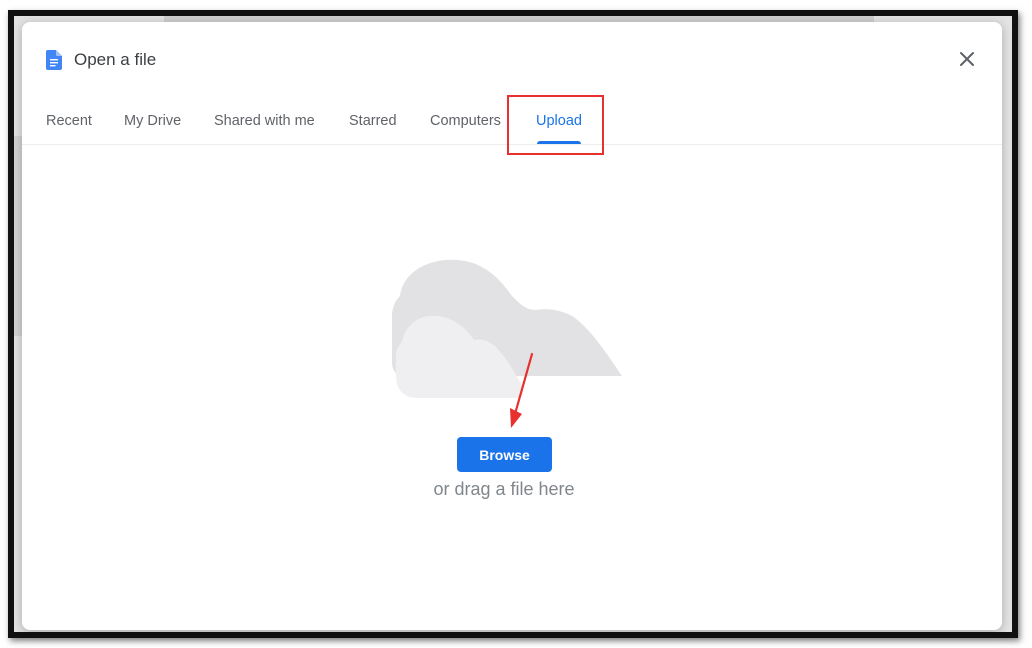 This screenshot has height=648, width=1032. Describe the element at coordinates (69, 122) in the screenshot. I see `tab-recent: Recent` at that location.